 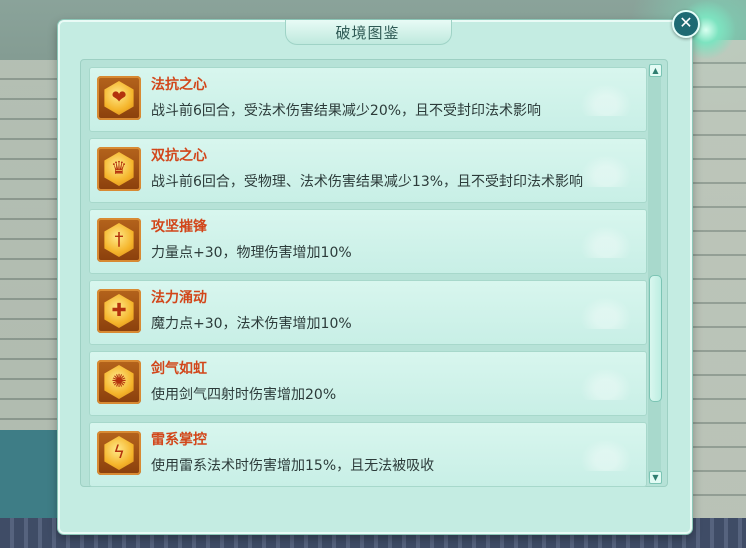 I want to click on sword-icon: †, so click(x=119, y=240).